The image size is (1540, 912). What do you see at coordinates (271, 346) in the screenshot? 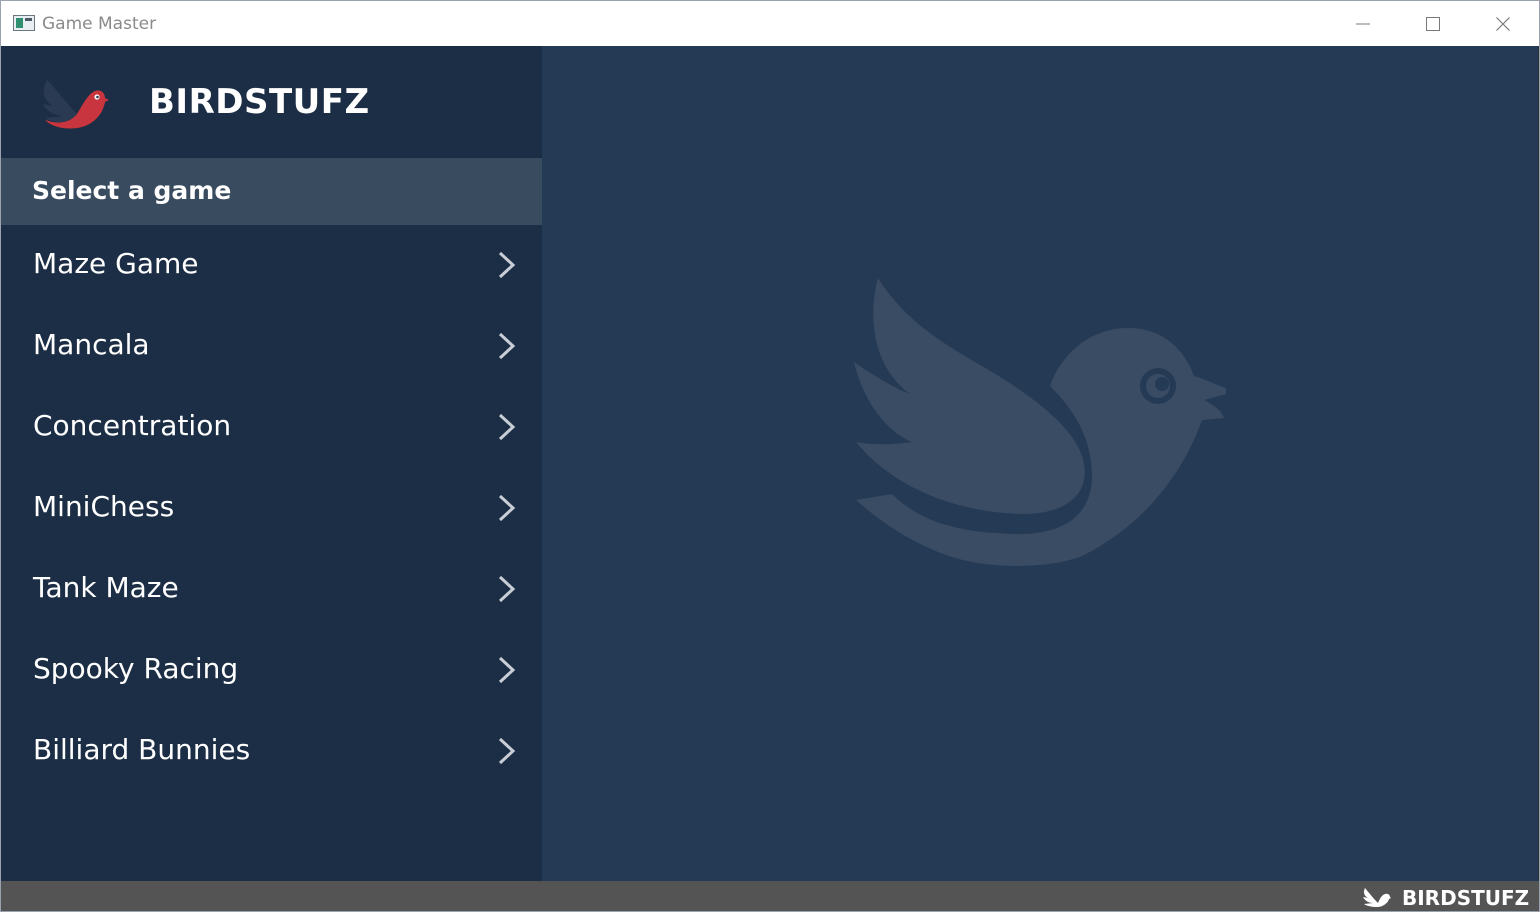
I see `game-item-mancala: Mancala` at bounding box center [271, 346].